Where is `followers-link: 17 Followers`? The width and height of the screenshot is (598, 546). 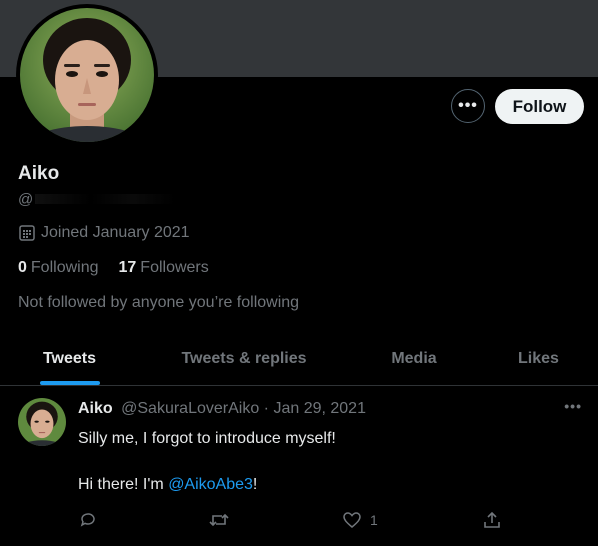 followers-link: 17 Followers is located at coordinates (164, 268).